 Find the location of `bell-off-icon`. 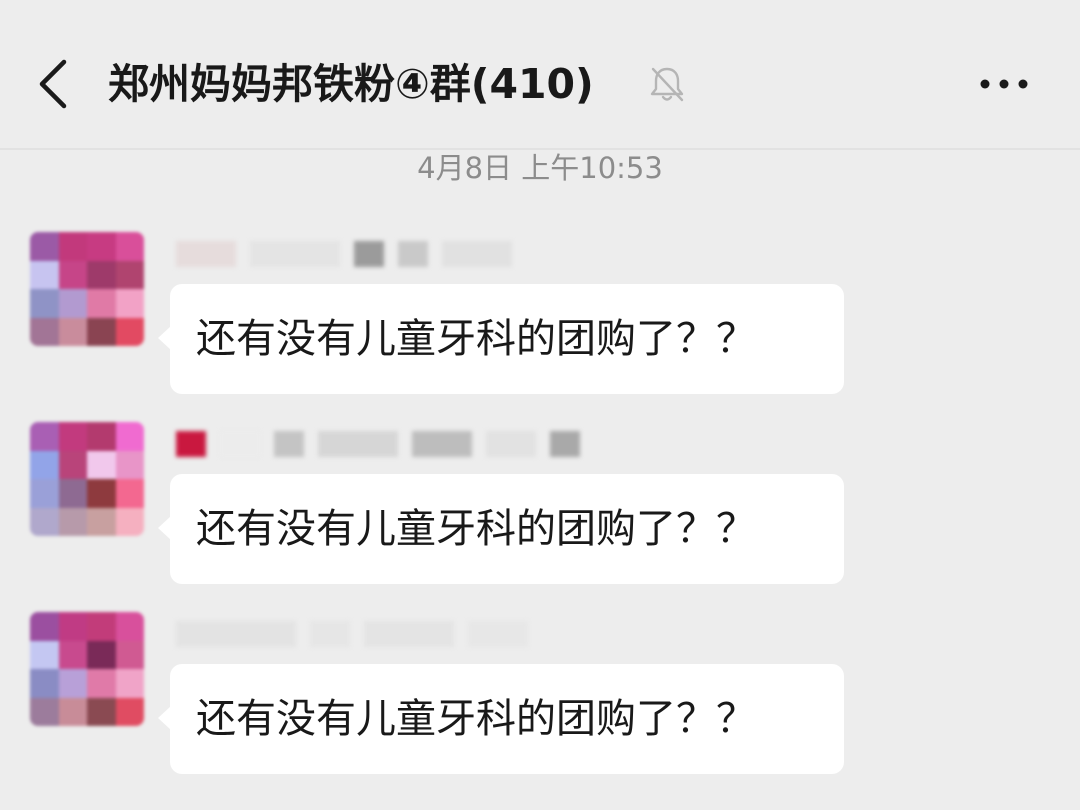

bell-off-icon is located at coordinates (667, 84).